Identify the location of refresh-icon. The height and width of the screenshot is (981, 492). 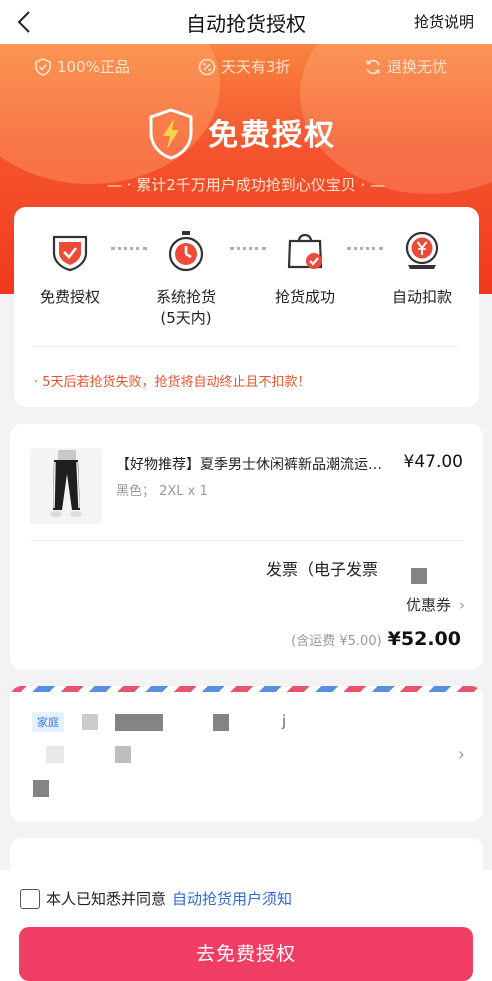
(373, 66).